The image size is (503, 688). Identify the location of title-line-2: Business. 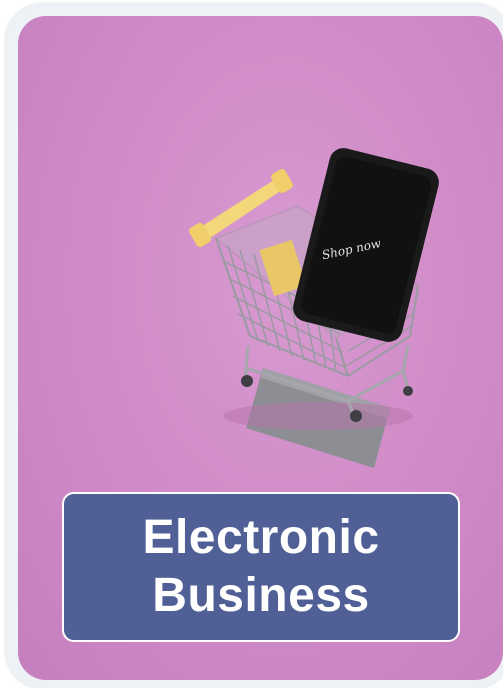
(261, 595).